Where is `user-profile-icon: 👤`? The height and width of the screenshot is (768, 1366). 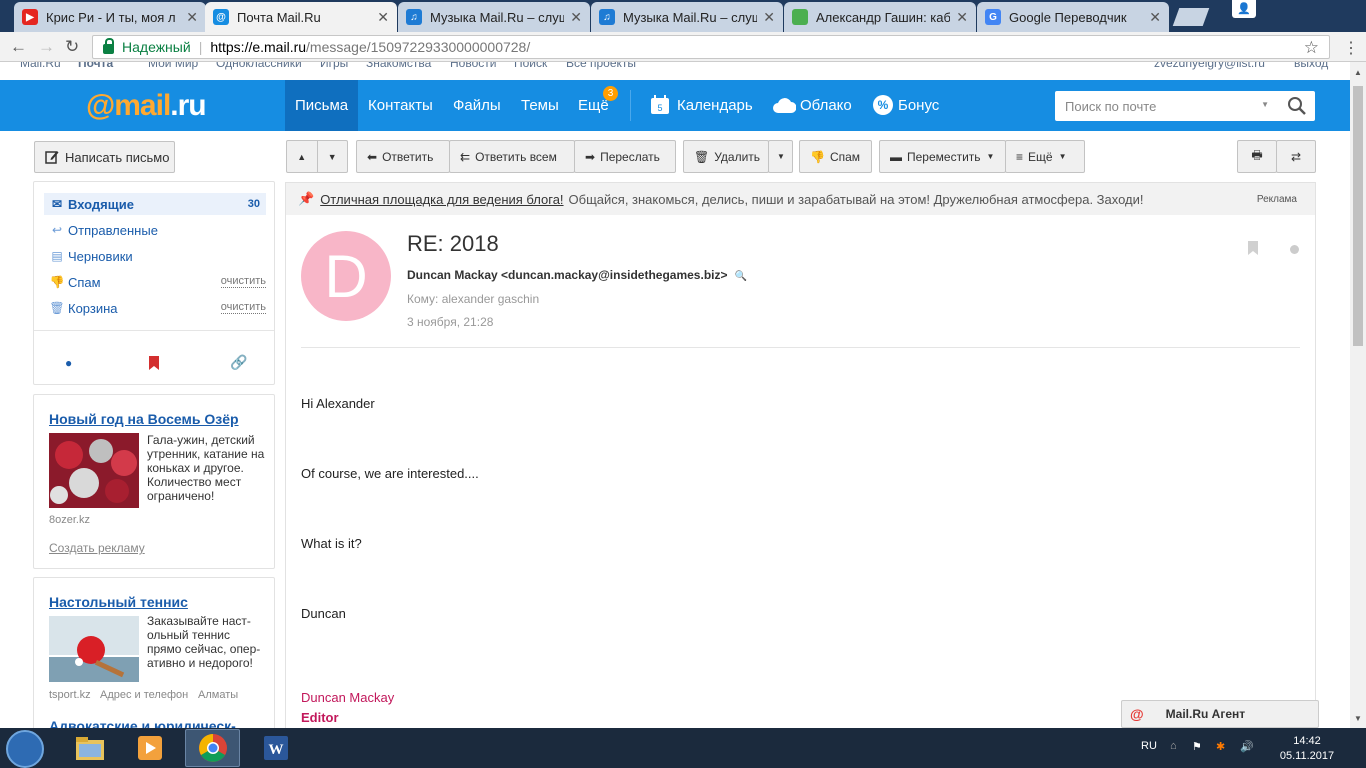 user-profile-icon: 👤 is located at coordinates (1244, 9).